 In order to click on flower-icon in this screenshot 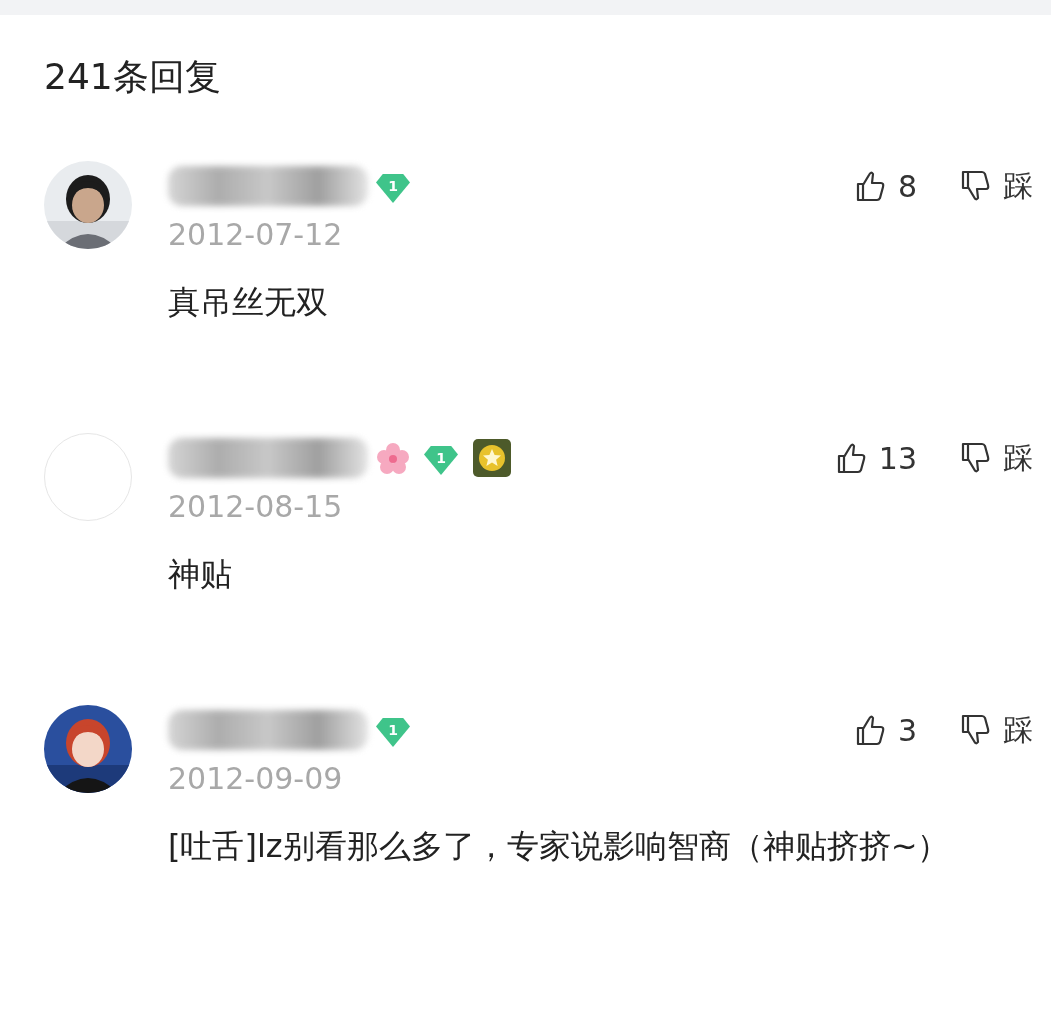, I will do `click(393, 458)`.